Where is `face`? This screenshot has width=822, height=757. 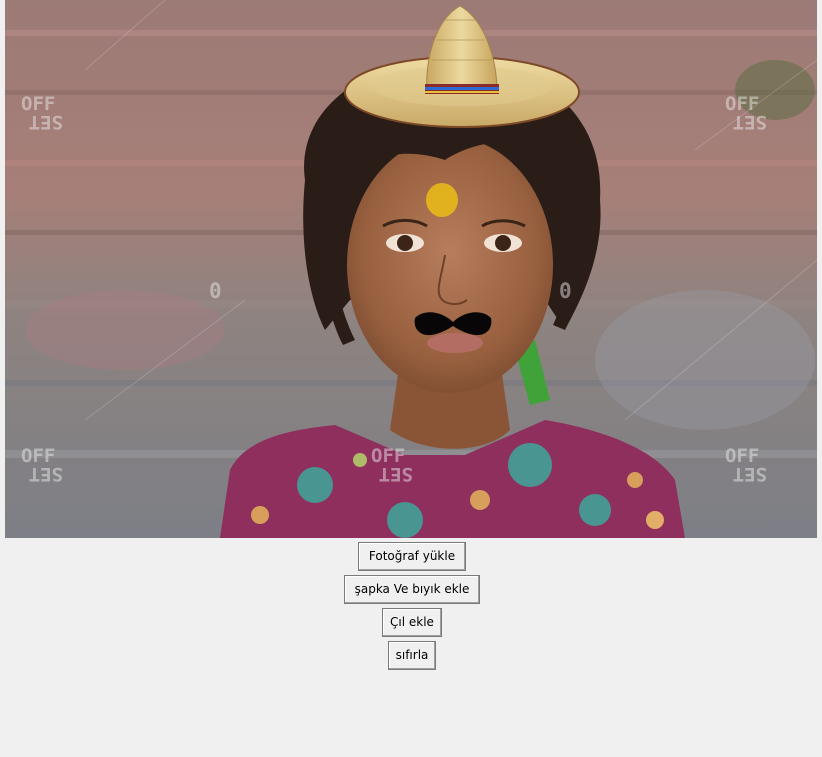
face is located at coordinates (450, 265).